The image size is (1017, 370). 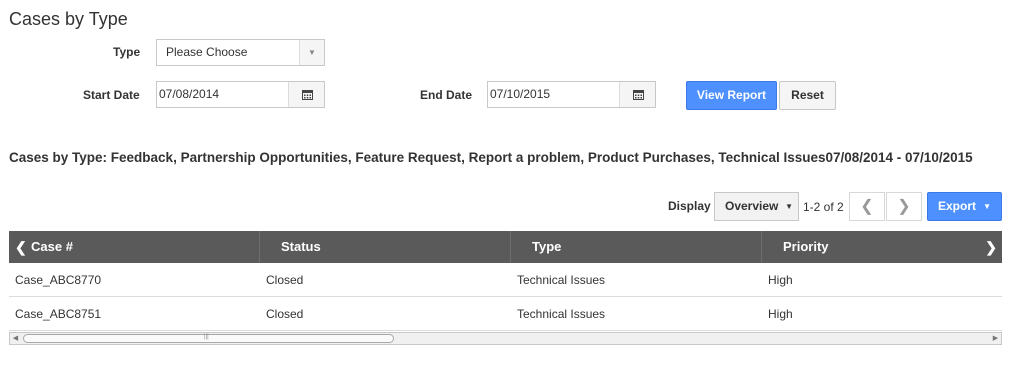 I want to click on export-label: Export, so click(x=957, y=206).